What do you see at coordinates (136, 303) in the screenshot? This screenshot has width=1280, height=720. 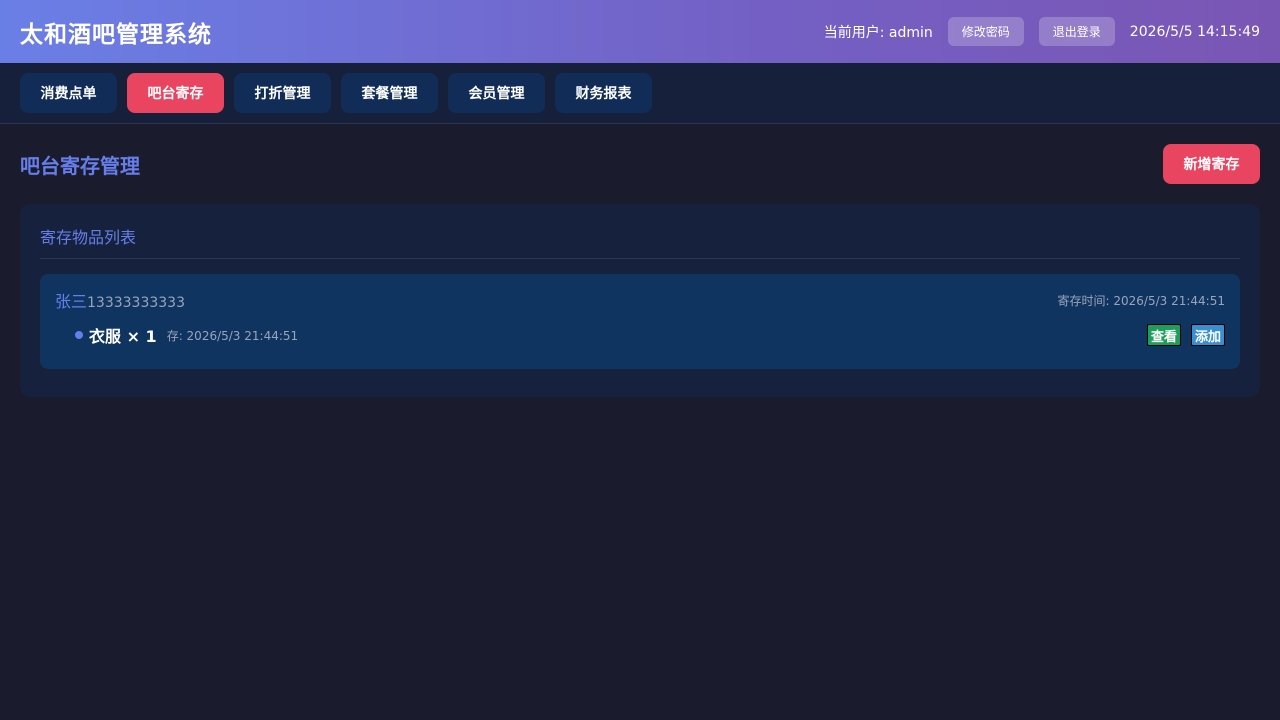 I see `customer-phone: 13333333333` at bounding box center [136, 303].